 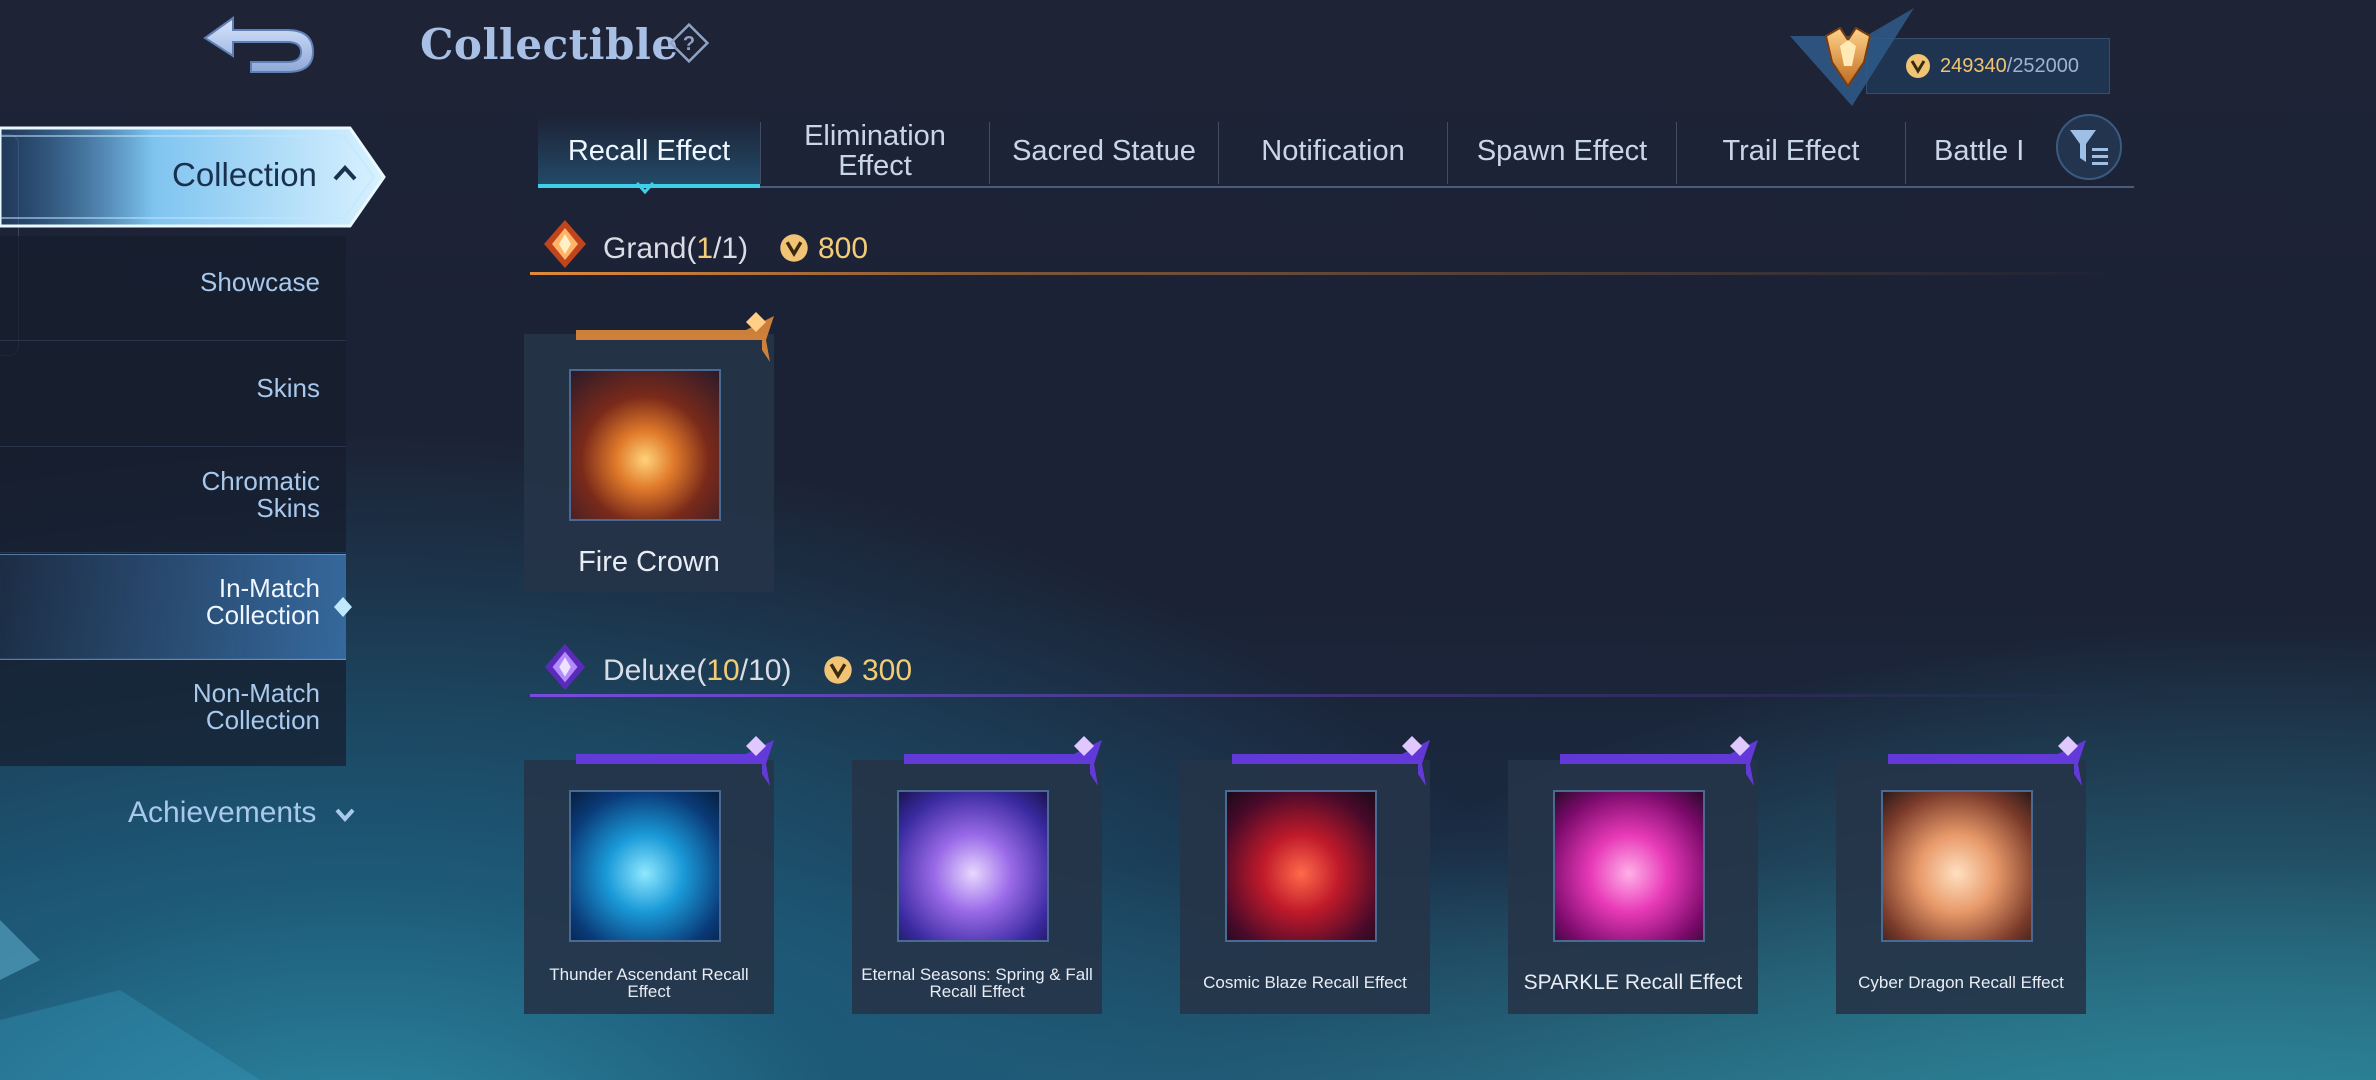 I want to click on tab-label: Elimination, so click(x=875, y=136).